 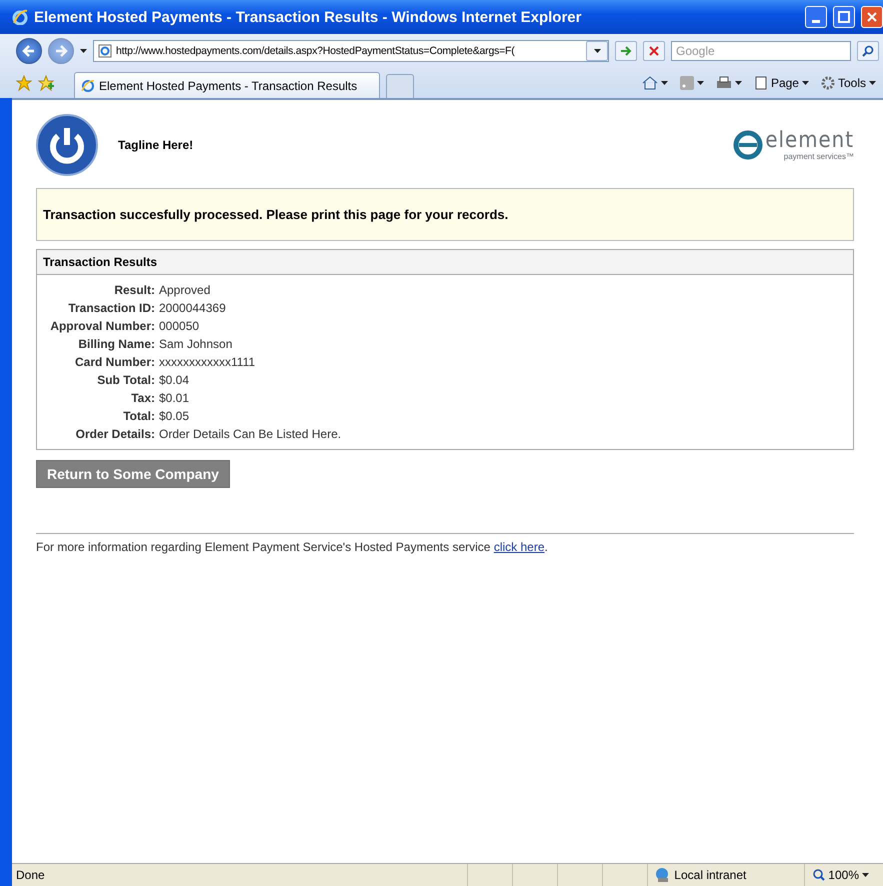 I want to click on minimize-icon, so click(x=816, y=21).